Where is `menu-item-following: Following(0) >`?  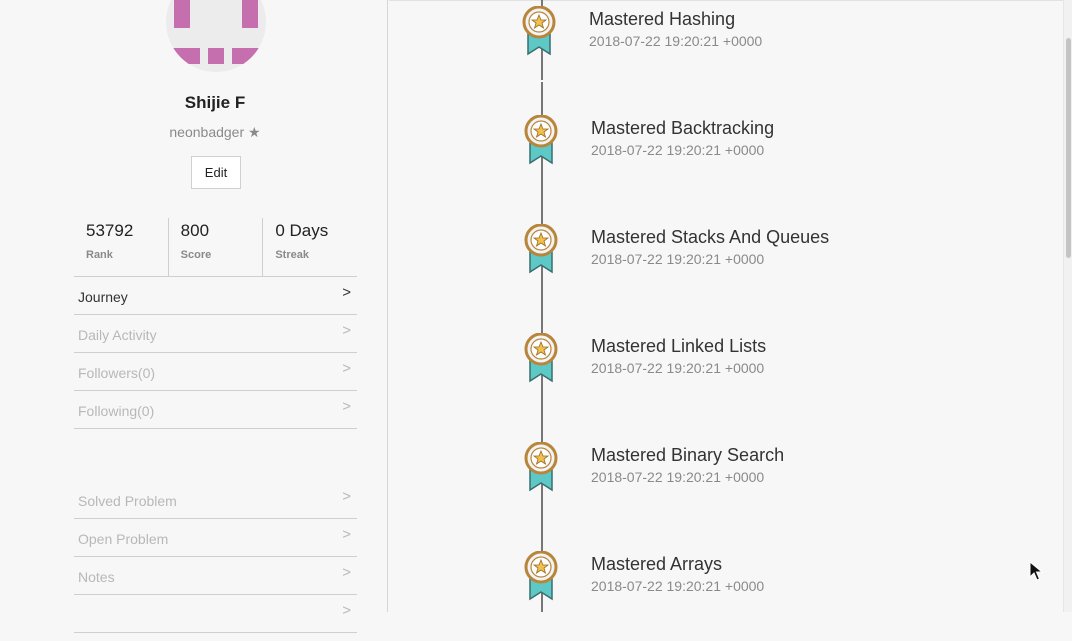 menu-item-following: Following(0) > is located at coordinates (215, 410).